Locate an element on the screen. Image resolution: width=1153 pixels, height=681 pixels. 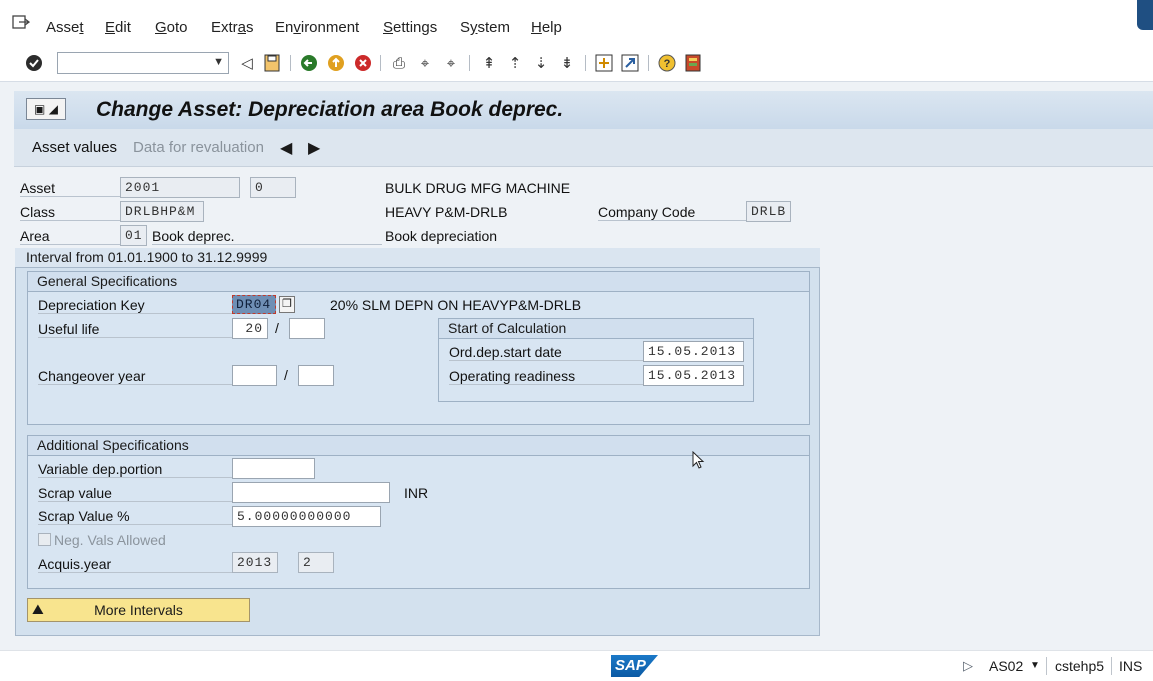
menu-item-settings: Settings is located at coordinates (410, 27).